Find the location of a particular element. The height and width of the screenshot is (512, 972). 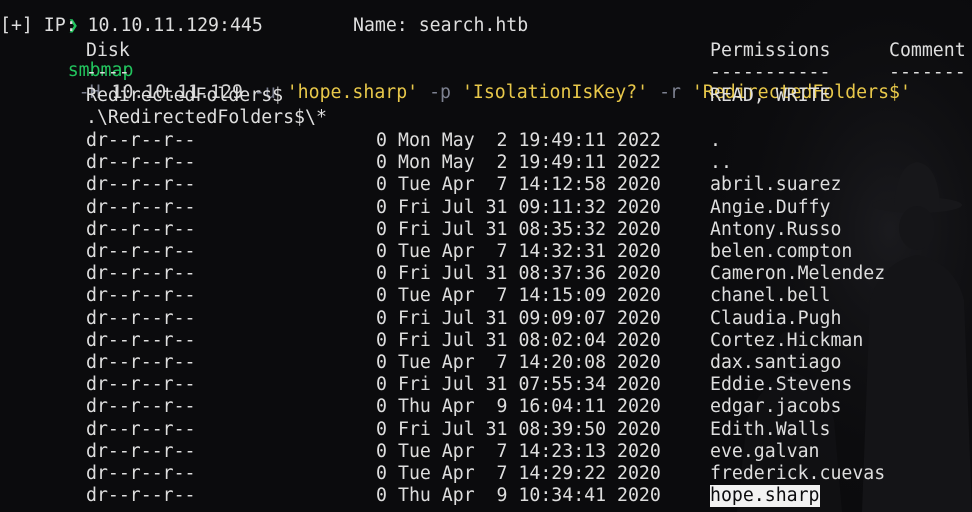

listing-row: dr--r--r-- 0 Mon May 2 19:49:11 2022.. is located at coordinates (486, 163).